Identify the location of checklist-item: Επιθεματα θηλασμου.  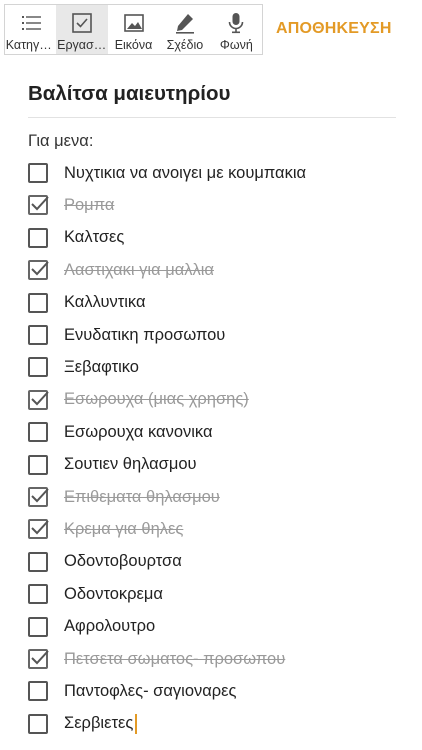
(211, 497).